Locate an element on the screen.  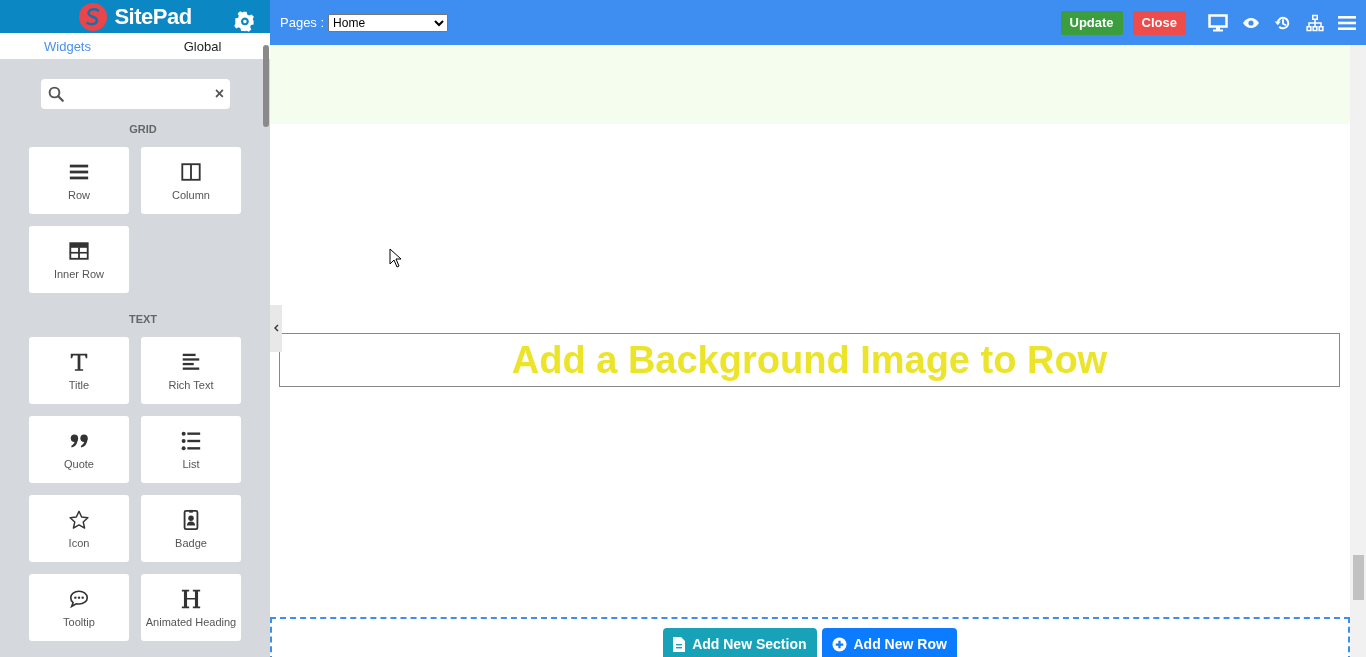
scrollbar is located at coordinates (1358, 351).